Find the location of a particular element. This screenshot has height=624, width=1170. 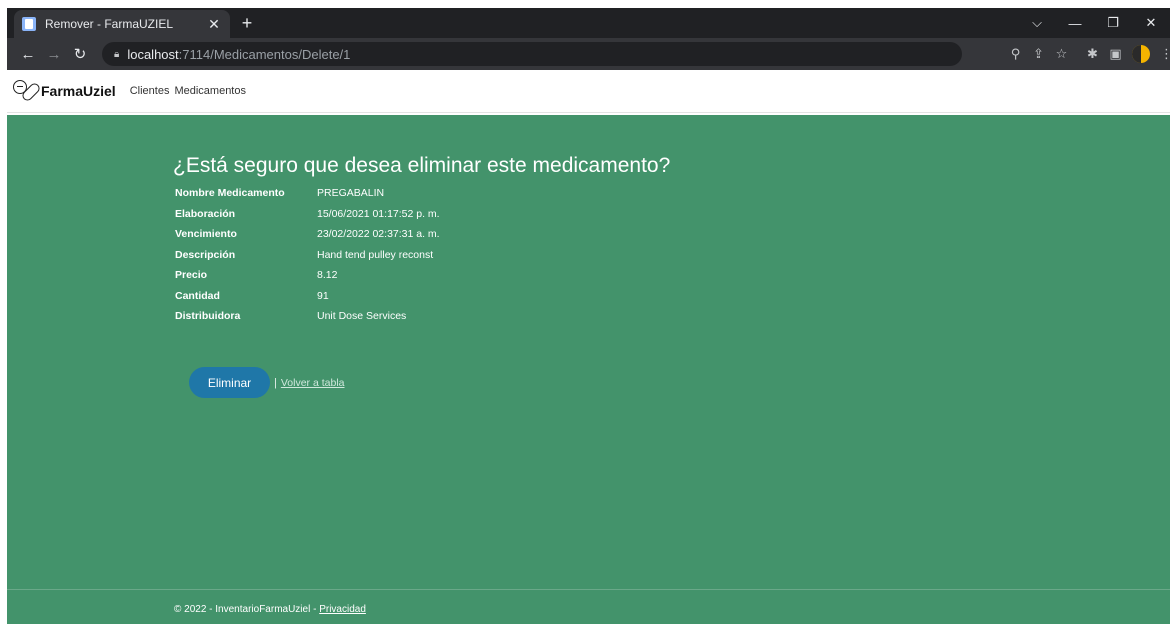

toolbar-icons: ⚲ ⇪ ☆ ✱ ▣ ⋮ is located at coordinates (1087, 54).